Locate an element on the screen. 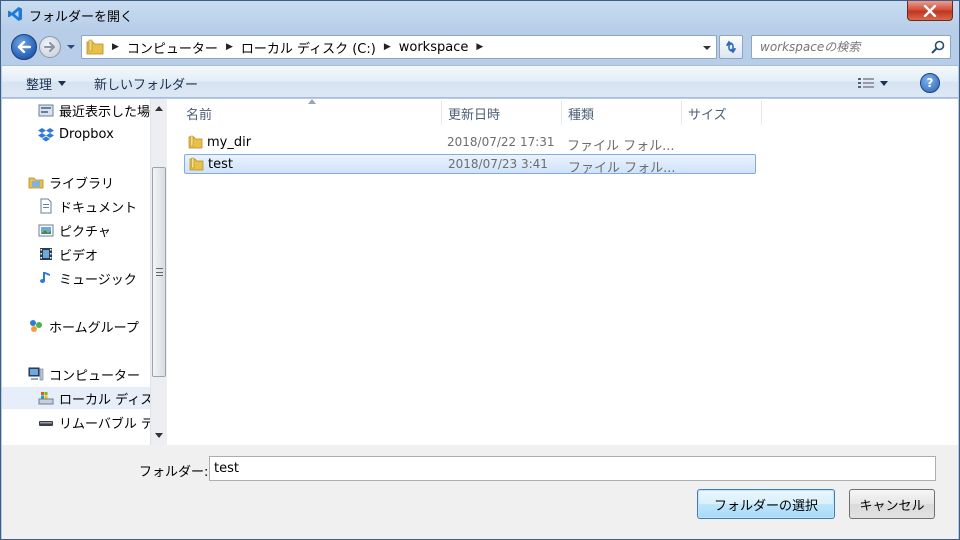 The height and width of the screenshot is (540, 960). window-title: フォルダーを開く is located at coordinates (81, 17).